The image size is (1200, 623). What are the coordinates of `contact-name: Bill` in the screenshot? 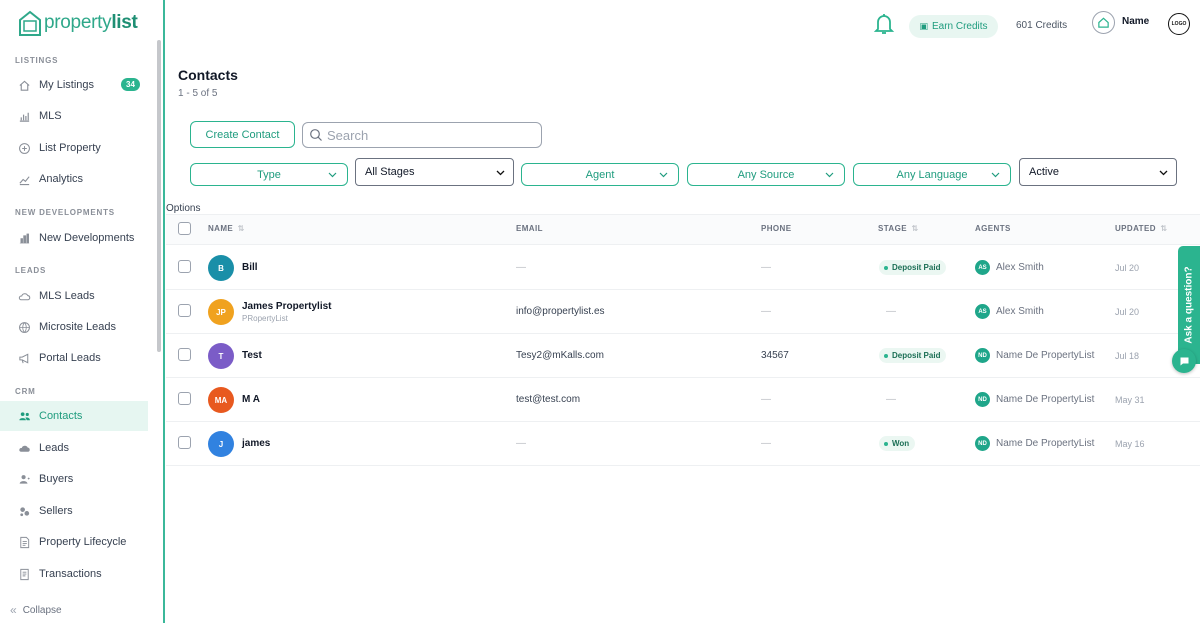 It's located at (250, 267).